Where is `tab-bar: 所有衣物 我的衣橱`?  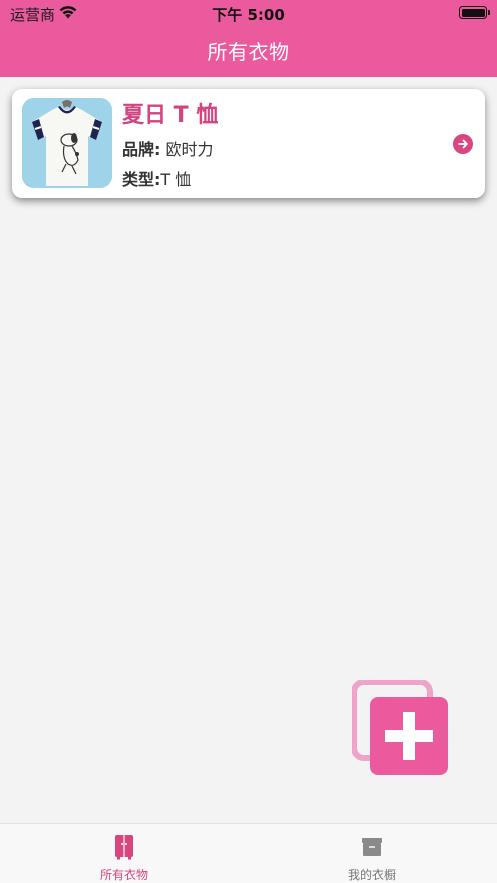 tab-bar: 所有衣物 我的衣橱 is located at coordinates (248, 853).